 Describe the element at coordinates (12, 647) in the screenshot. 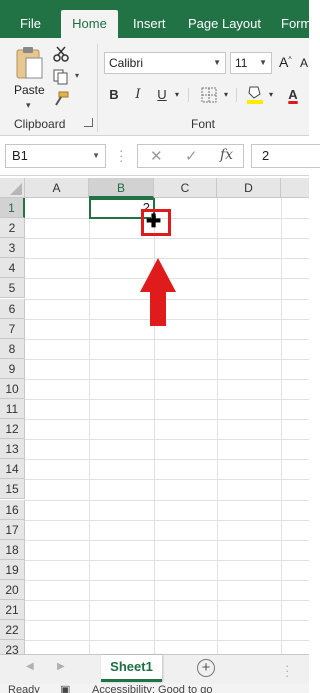

I see `row-header: 23` at that location.